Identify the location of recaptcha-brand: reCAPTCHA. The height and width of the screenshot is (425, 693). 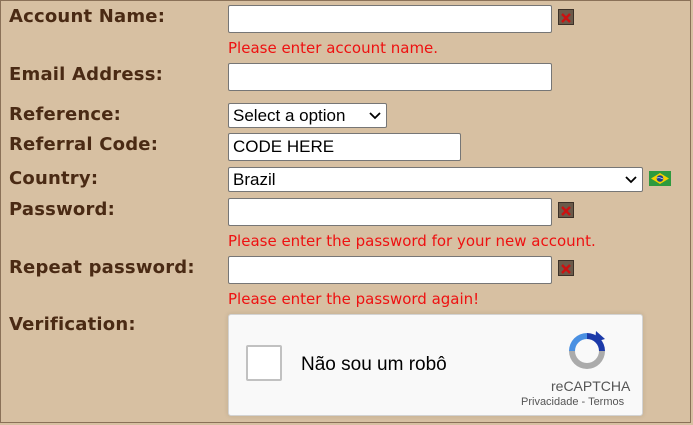
(591, 386).